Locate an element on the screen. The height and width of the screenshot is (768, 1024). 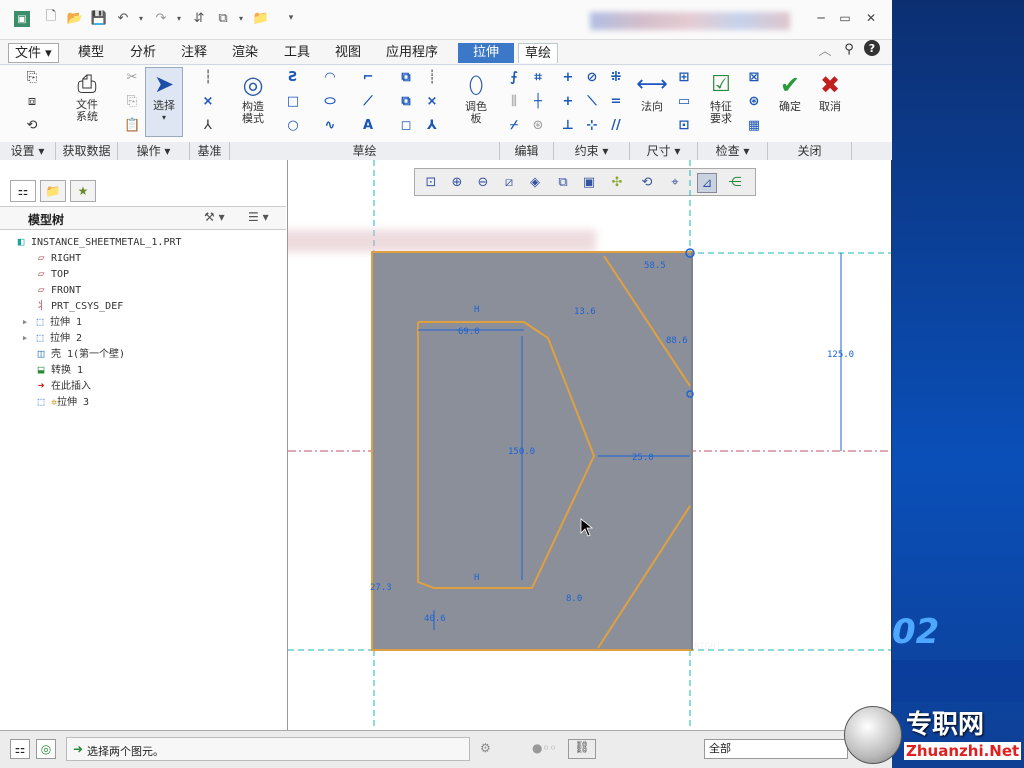
coordinate-system-icon: ⅄ is located at coordinates (208, 126).